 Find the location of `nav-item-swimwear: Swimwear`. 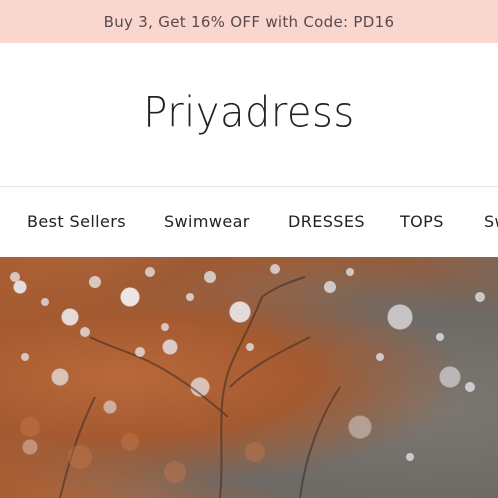

nav-item-swimwear: Swimwear is located at coordinates (207, 222).